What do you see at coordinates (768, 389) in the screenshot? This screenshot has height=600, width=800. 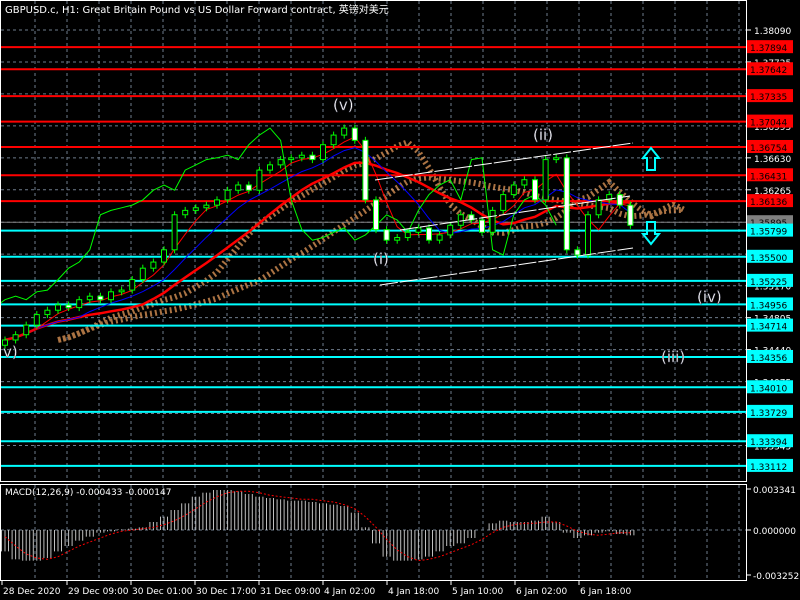 I see `support-level-label: 1.34010` at bounding box center [768, 389].